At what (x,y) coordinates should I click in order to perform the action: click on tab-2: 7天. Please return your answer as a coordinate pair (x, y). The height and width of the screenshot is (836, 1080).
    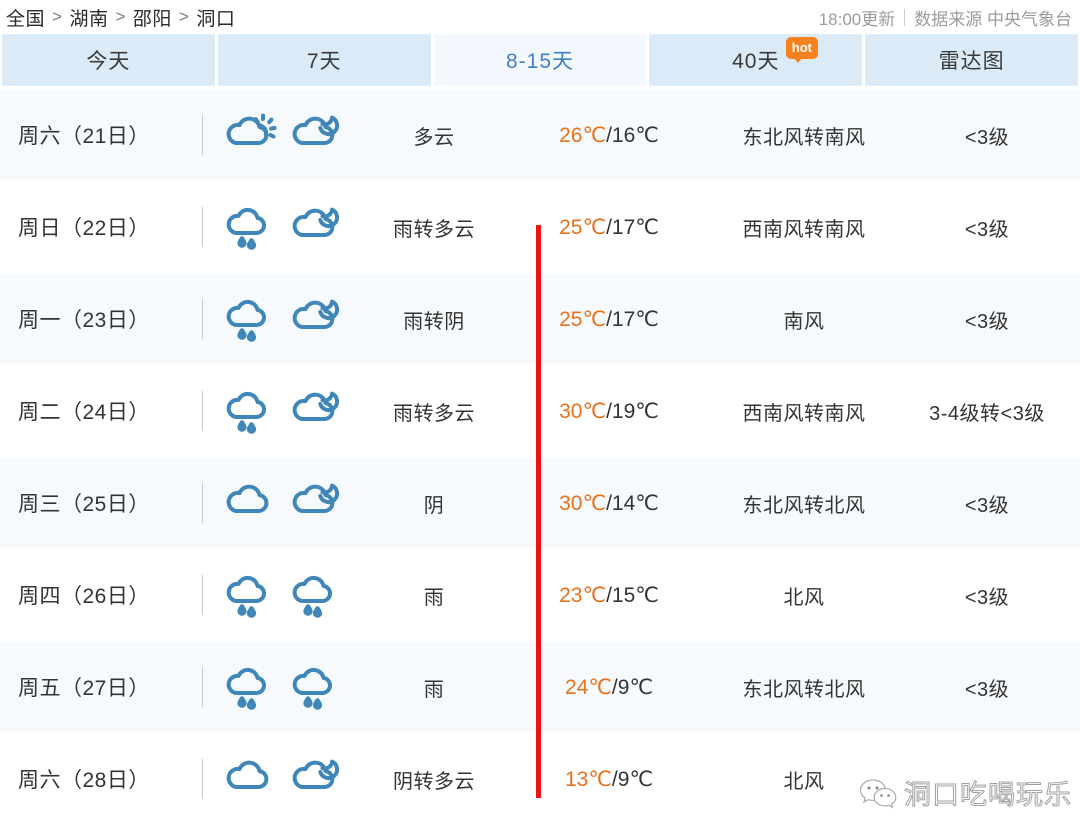
    Looking at the image, I should click on (324, 60).